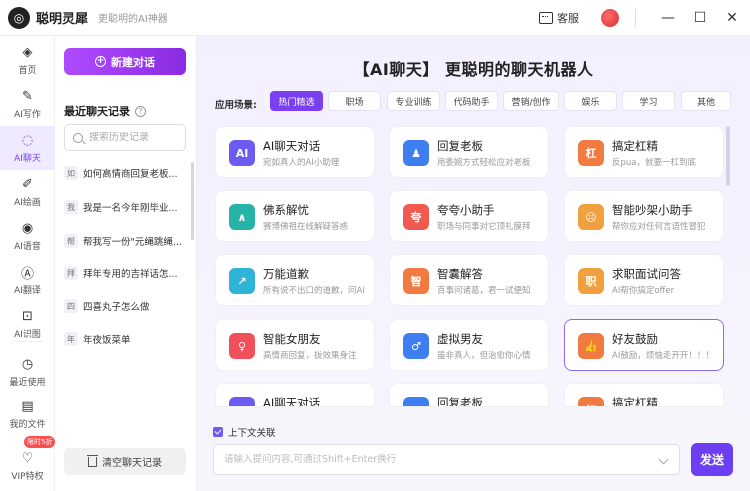 The height and width of the screenshot is (491, 750). What do you see at coordinates (71, 241) in the screenshot?
I see `history-tag: 帮` at bounding box center [71, 241].